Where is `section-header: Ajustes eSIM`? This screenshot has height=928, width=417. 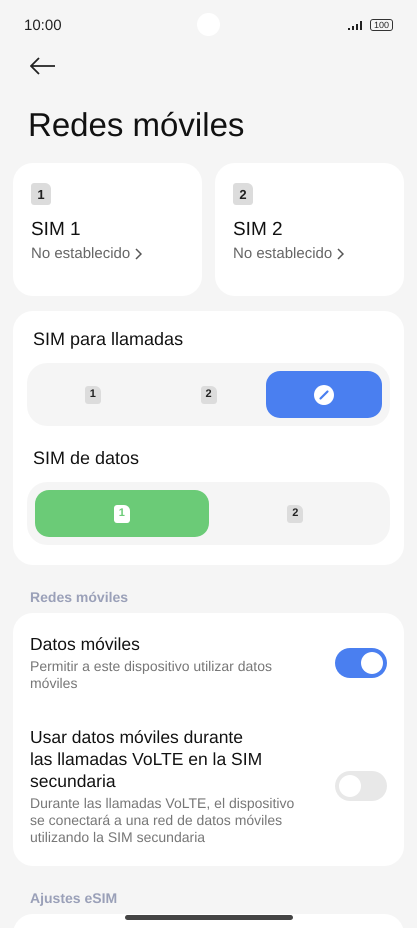 section-header: Ajustes eSIM is located at coordinates (74, 898).